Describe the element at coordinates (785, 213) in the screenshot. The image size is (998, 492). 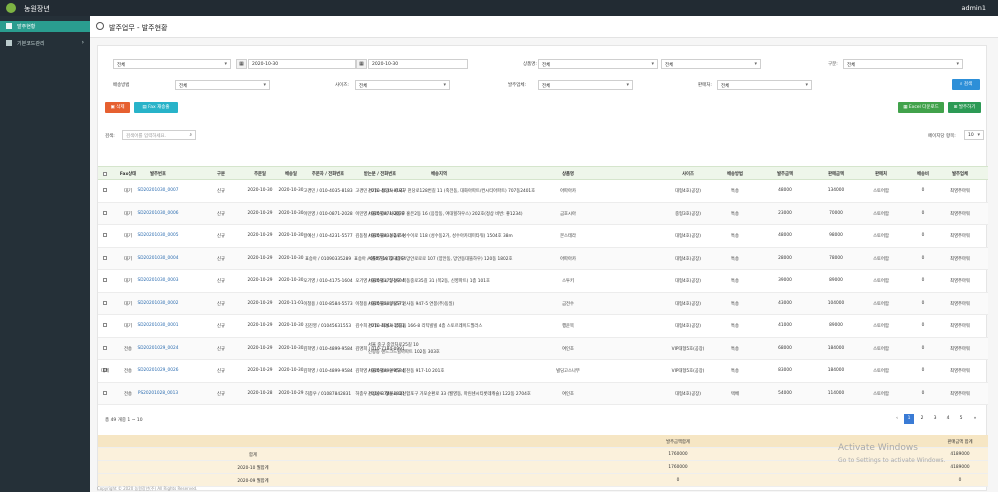
I see `cell-amt: 23000` at that location.